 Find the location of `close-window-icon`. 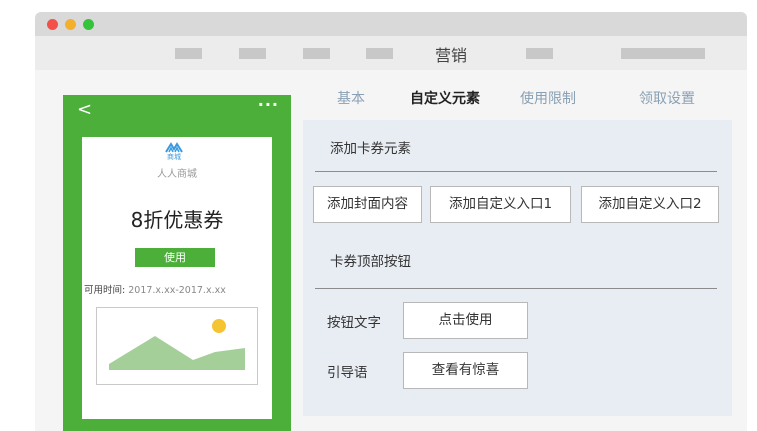

close-window-icon is located at coordinates (52, 24).